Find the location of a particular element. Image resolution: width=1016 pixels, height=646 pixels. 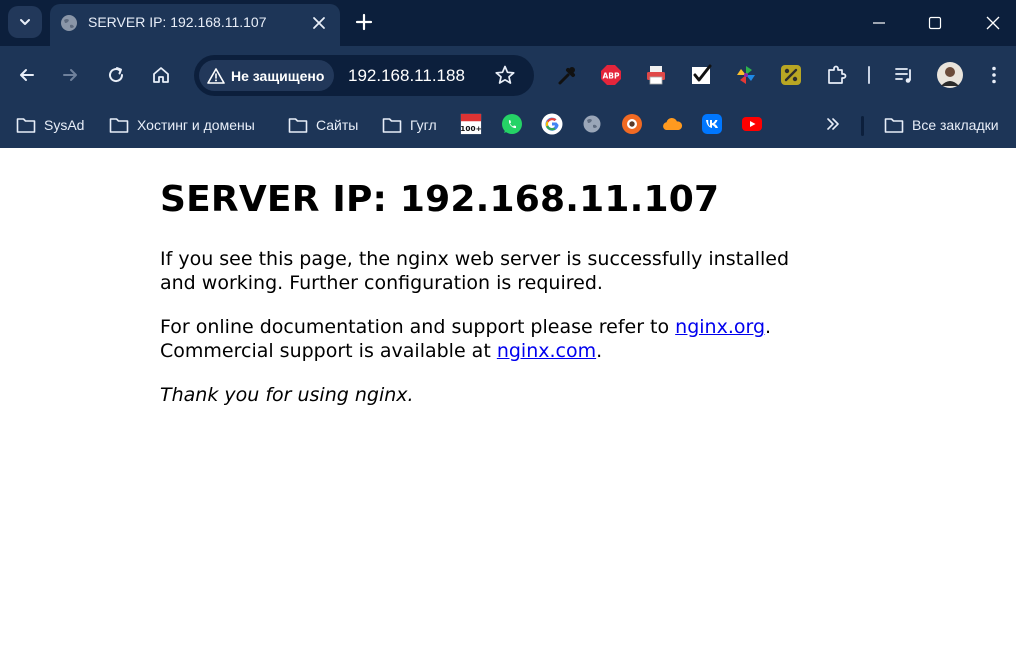

maximize-button is located at coordinates (935, 23).